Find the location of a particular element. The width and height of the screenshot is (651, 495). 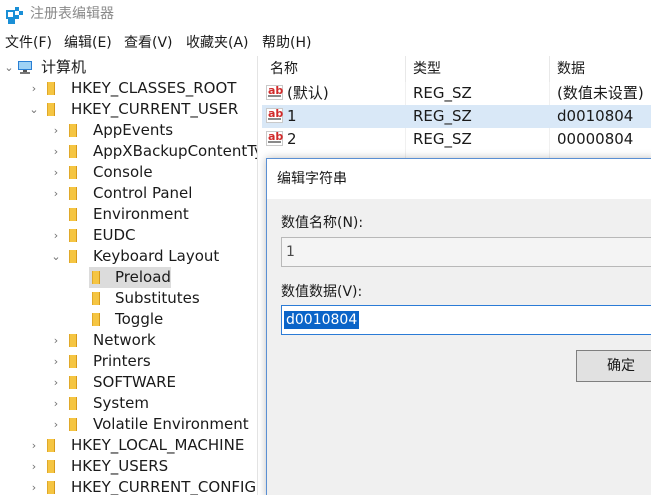

value-data: 00000804 is located at coordinates (595, 139).